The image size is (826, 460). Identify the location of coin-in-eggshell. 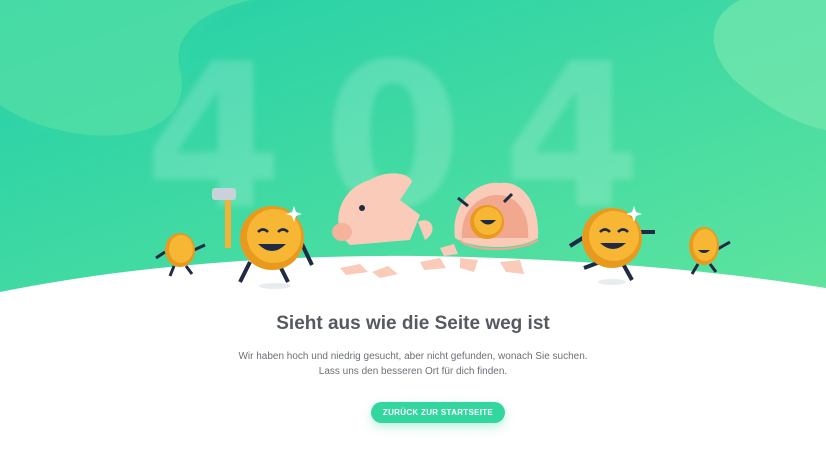
(496, 216).